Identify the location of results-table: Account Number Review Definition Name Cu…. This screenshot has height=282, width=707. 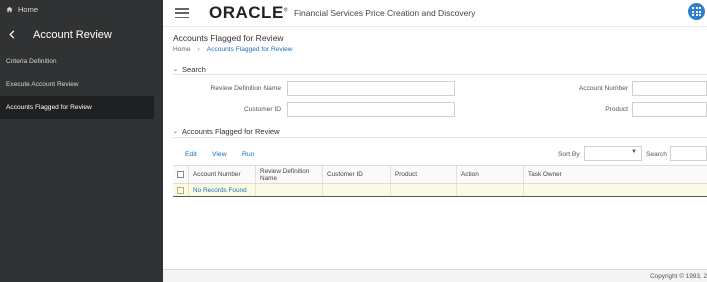
(440, 181).